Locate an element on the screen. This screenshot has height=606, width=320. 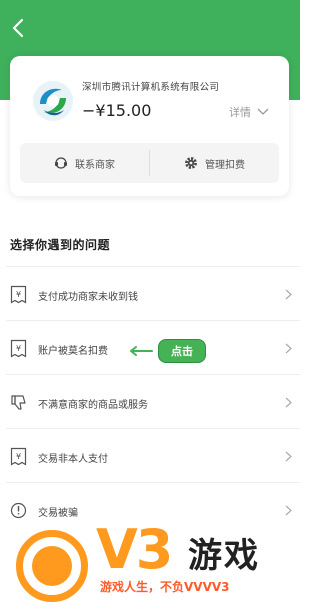
manage-deduction-label: 管理扣费 is located at coordinates (225, 165).